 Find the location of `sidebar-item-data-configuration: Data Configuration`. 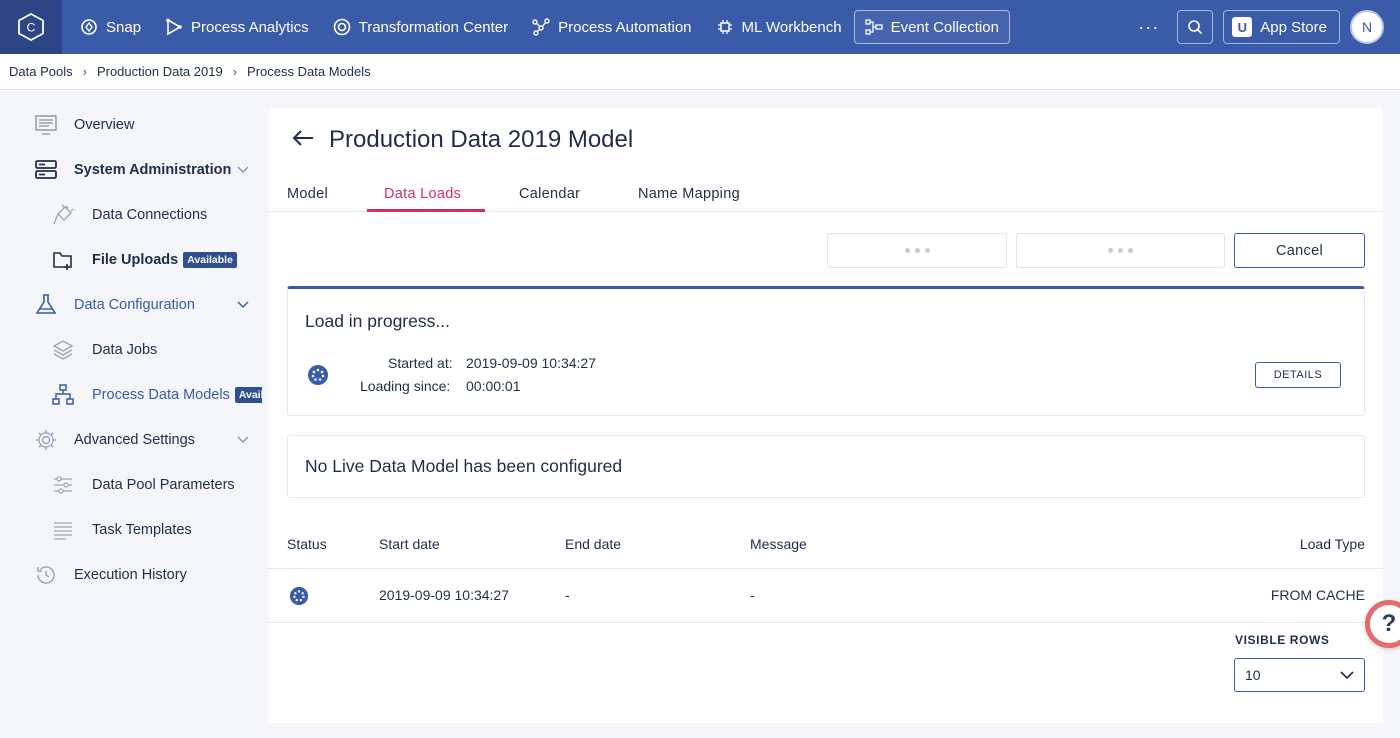

sidebar-item-data-configuration: Data Configuration is located at coordinates (131, 305).